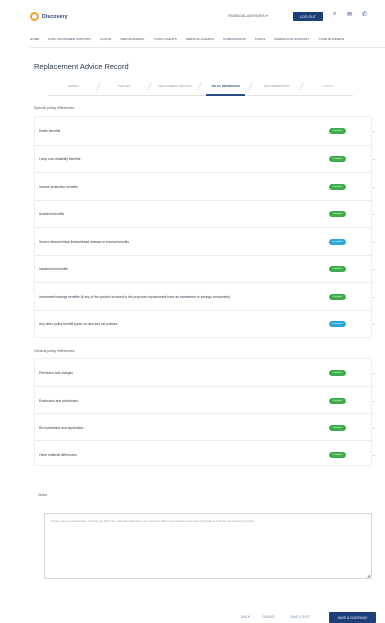  I want to click on policy-difference-row: Other material differences Complete ⌄, so click(205, 453).